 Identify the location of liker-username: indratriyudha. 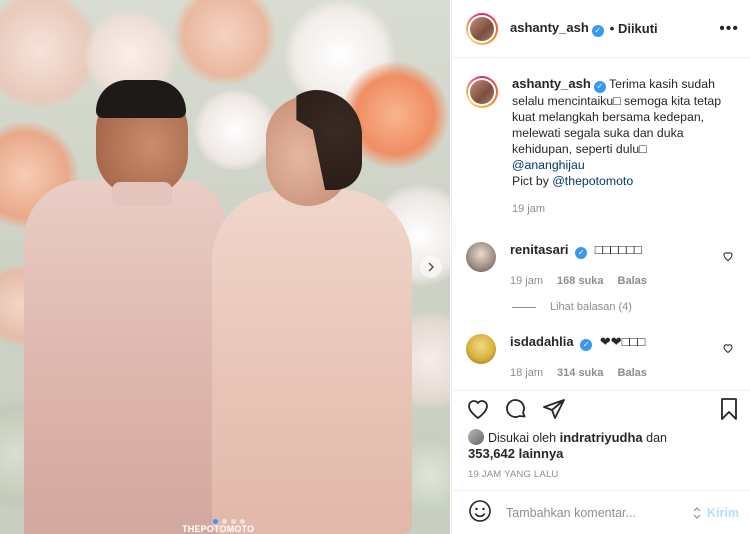
(601, 437).